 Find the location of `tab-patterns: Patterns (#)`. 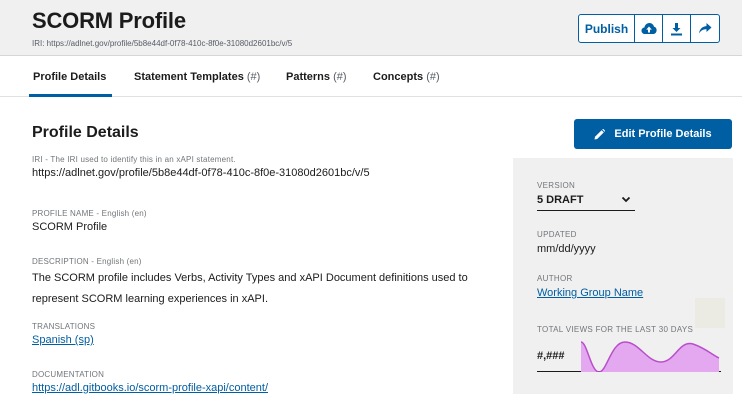

tab-patterns: Patterns (#) is located at coordinates (316, 77).